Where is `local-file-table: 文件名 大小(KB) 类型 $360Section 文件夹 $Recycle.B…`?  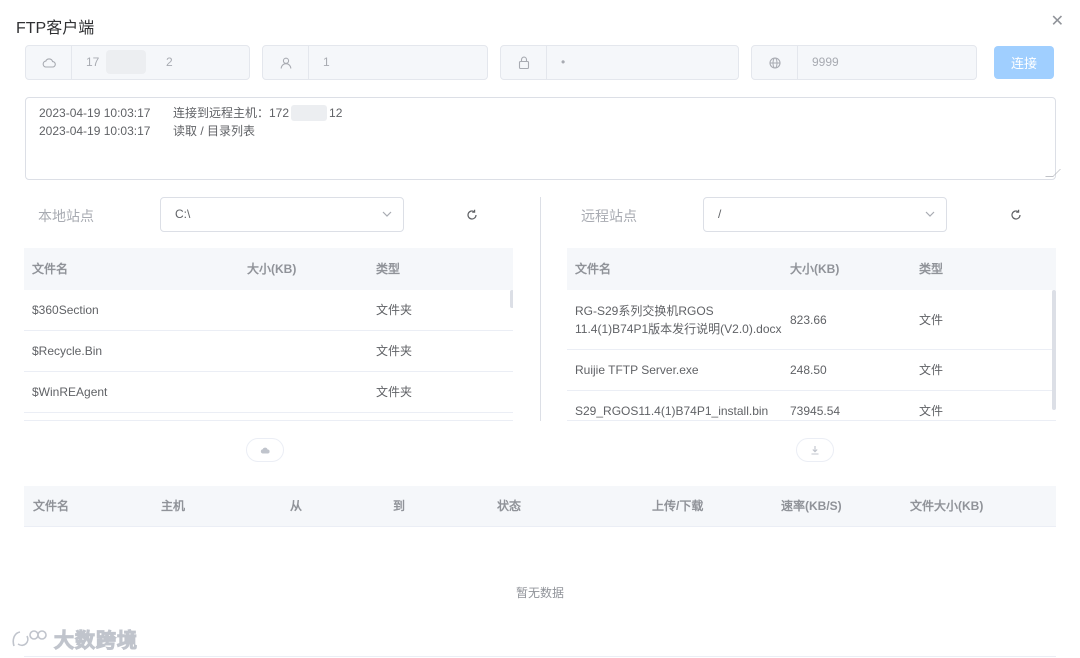 local-file-table: 文件名 大小(KB) 类型 $360Section 文件夹 $Recycle.B… is located at coordinates (268, 334).